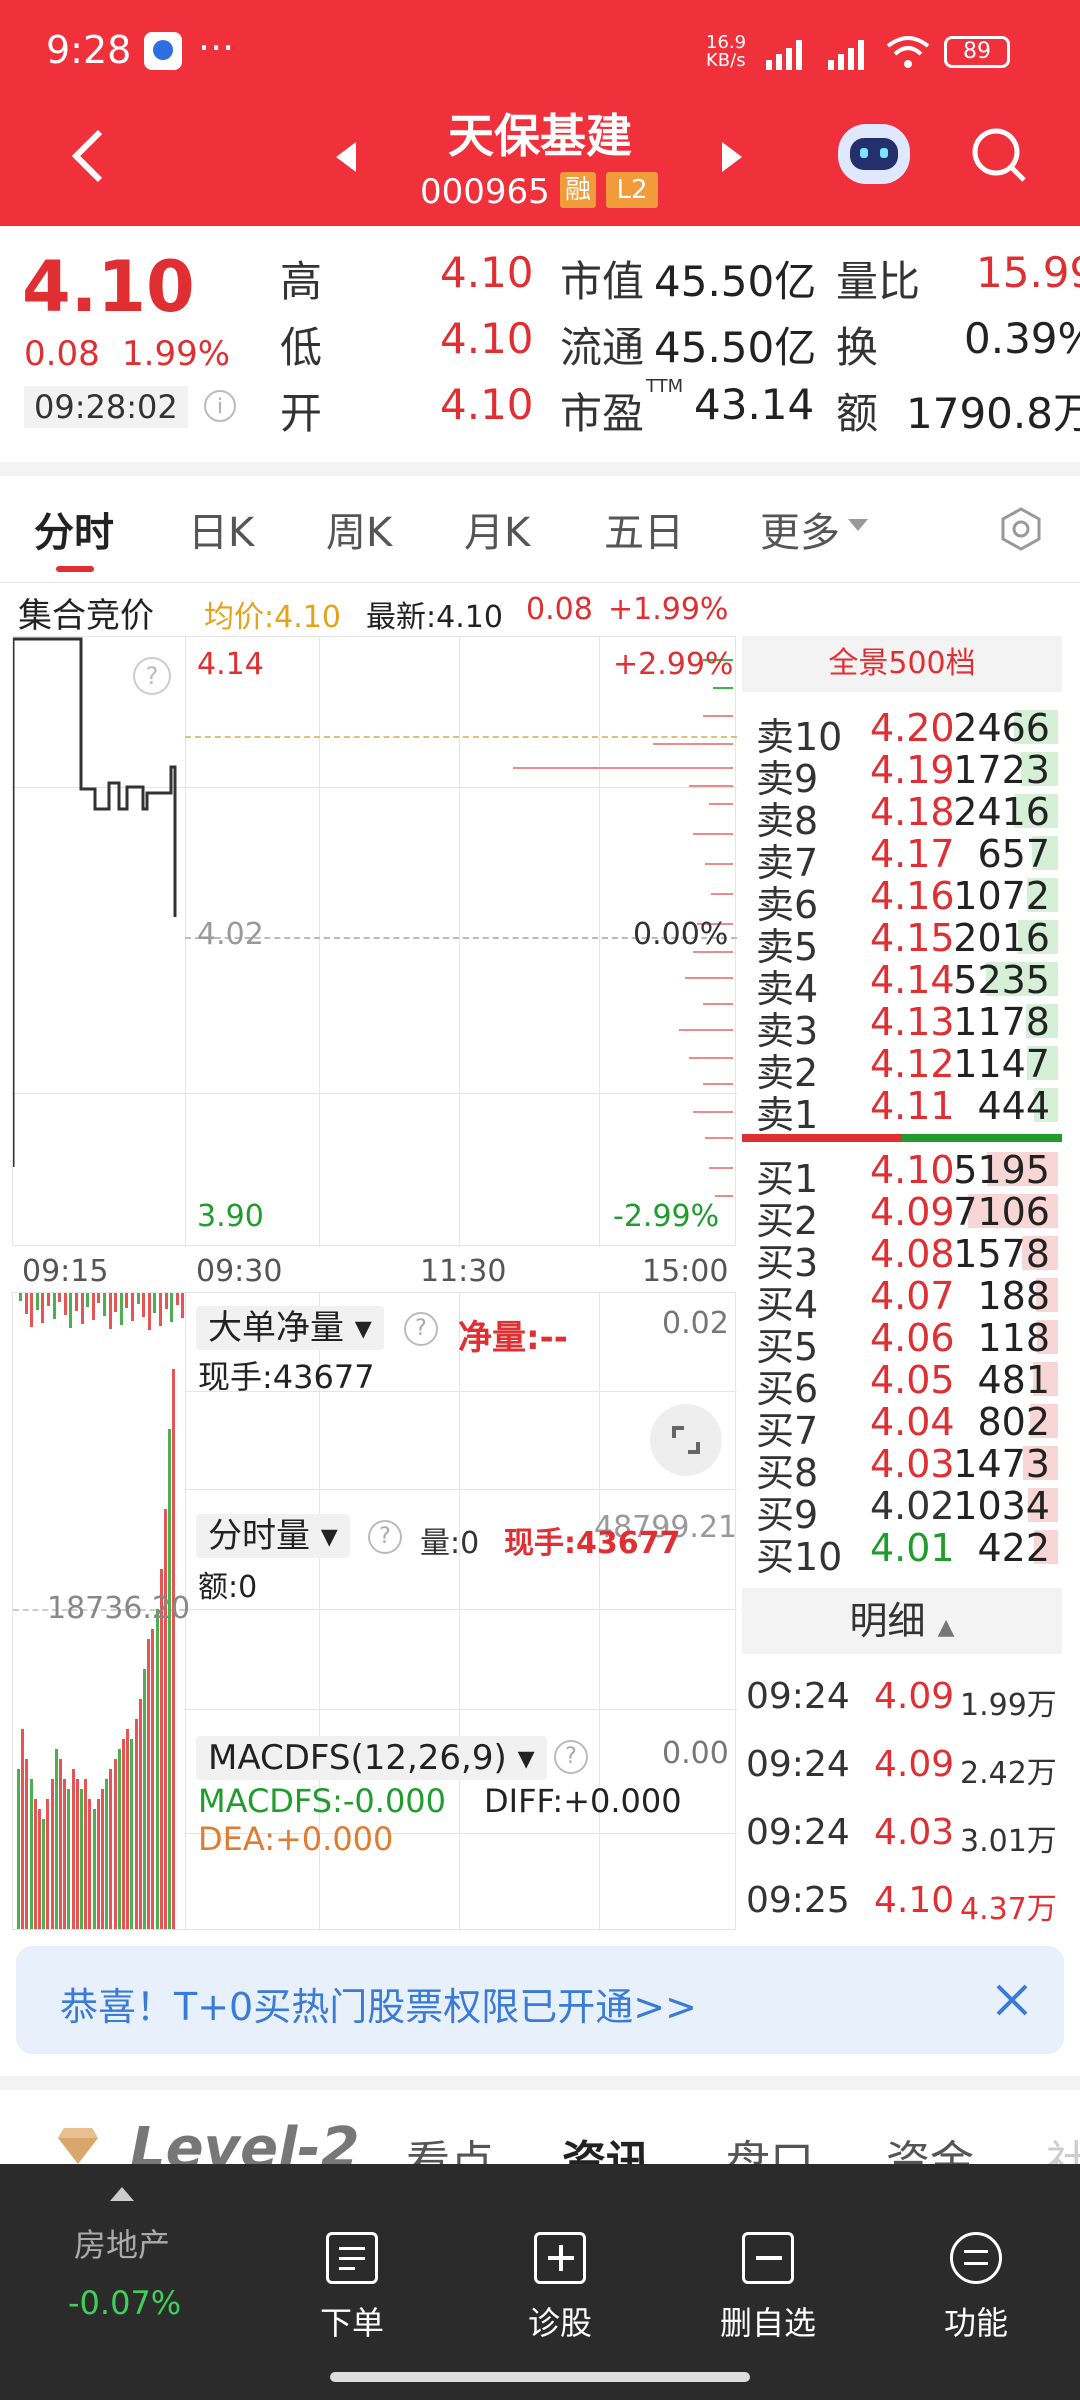 The width and height of the screenshot is (1080, 2400). I want to click on order-volume: 1473, so click(1001, 1464).